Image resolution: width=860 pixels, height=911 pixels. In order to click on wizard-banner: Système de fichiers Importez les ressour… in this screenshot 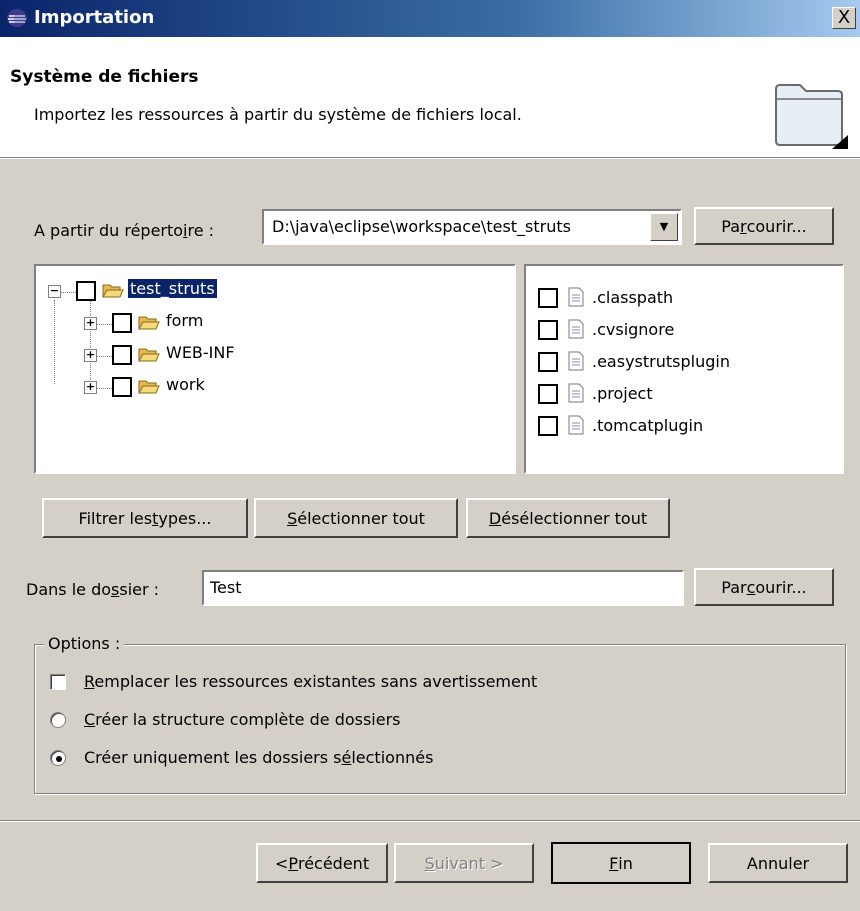, I will do `click(430, 97)`.